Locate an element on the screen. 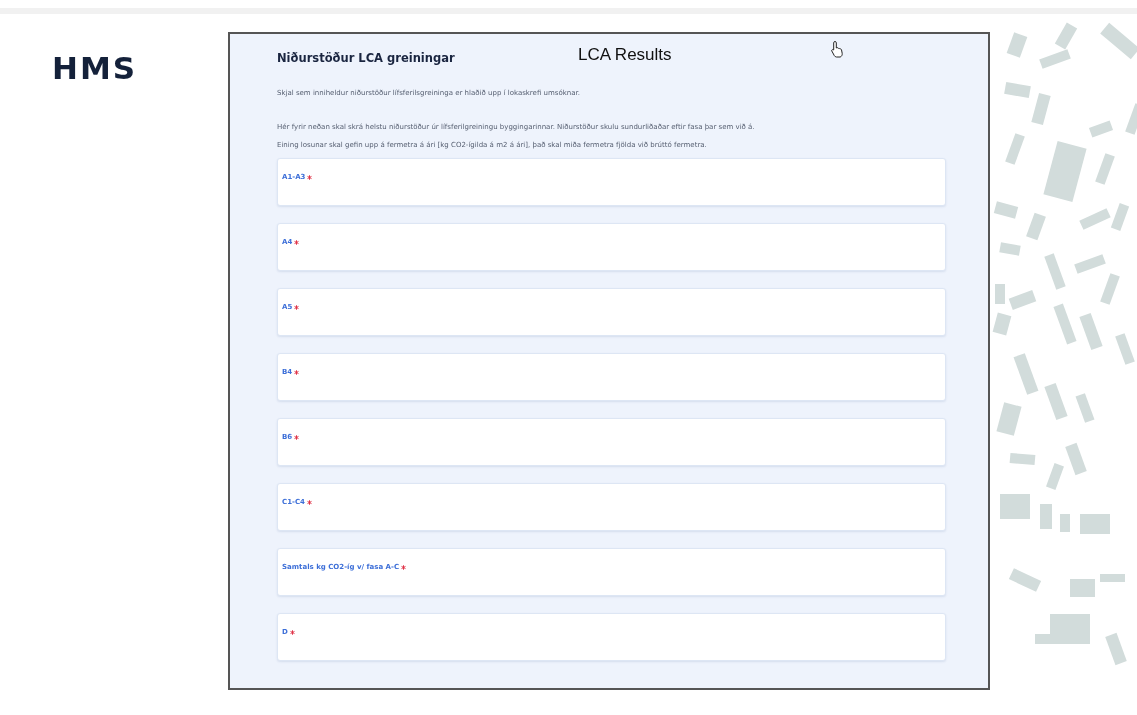 This screenshot has height=715, width=1137. form-heading: Niðurstöður LCA greiningar is located at coordinates (366, 58).